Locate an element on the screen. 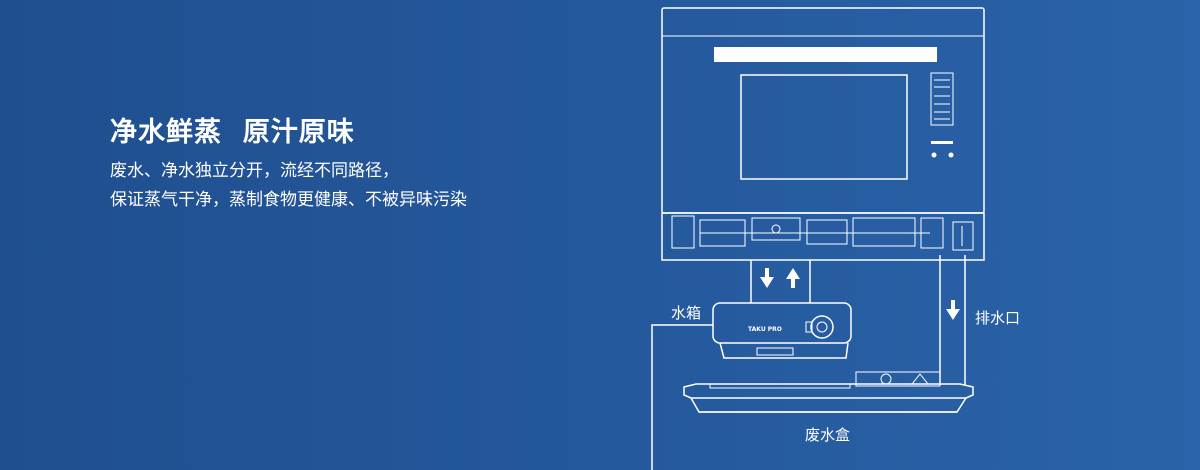 This screenshot has width=1200, height=470. control-display is located at coordinates (942, 99).